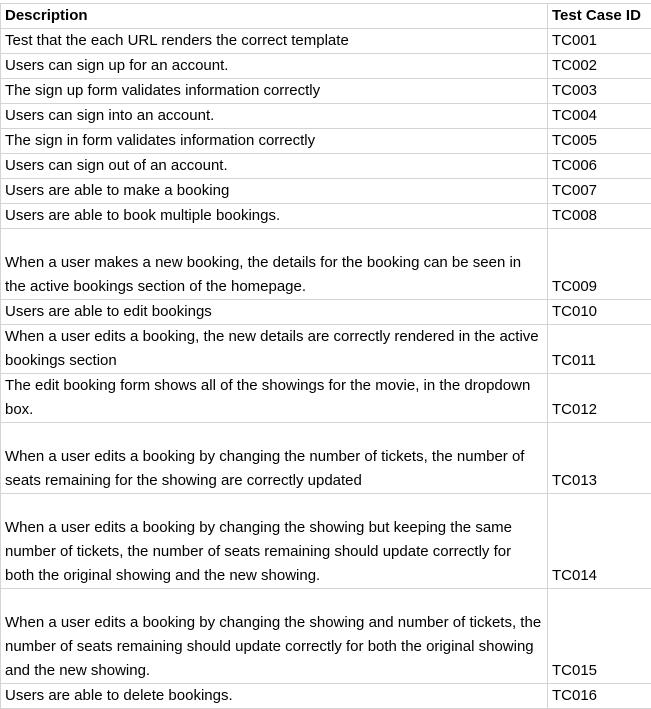 This screenshot has width=651, height=709. I want to click on test-case-id-cell: TC005, so click(599, 141).